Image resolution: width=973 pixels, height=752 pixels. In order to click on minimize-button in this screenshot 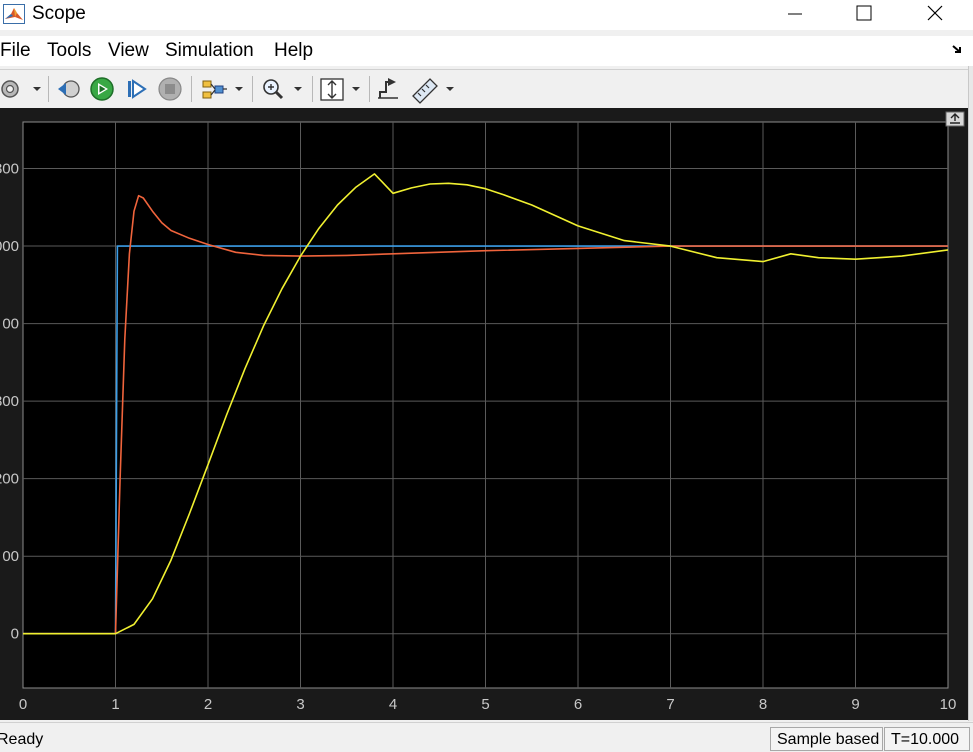, I will do `click(795, 15)`.